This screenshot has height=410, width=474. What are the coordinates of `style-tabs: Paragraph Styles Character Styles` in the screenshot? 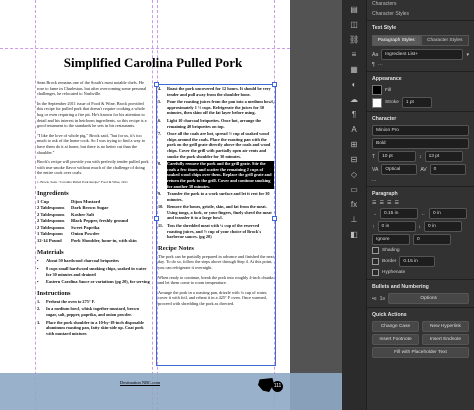 It's located at (420, 40).